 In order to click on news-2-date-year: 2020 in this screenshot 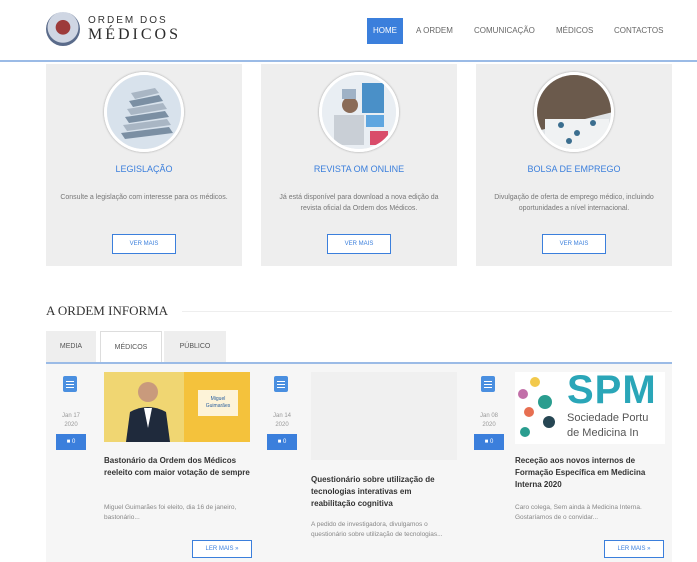, I will do `click(282, 425)`.